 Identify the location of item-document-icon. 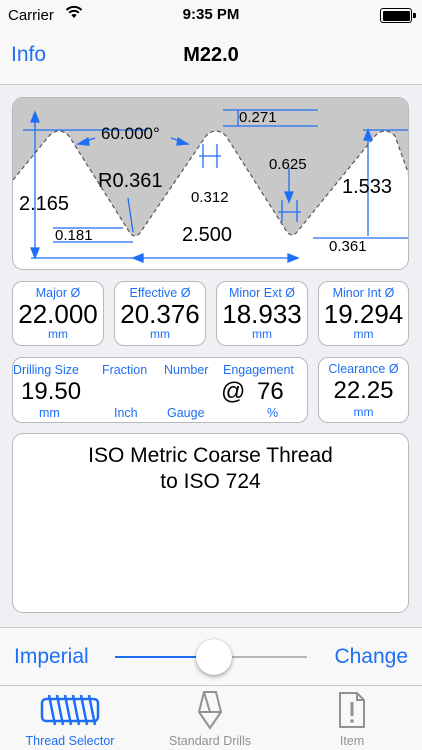
(352, 712).